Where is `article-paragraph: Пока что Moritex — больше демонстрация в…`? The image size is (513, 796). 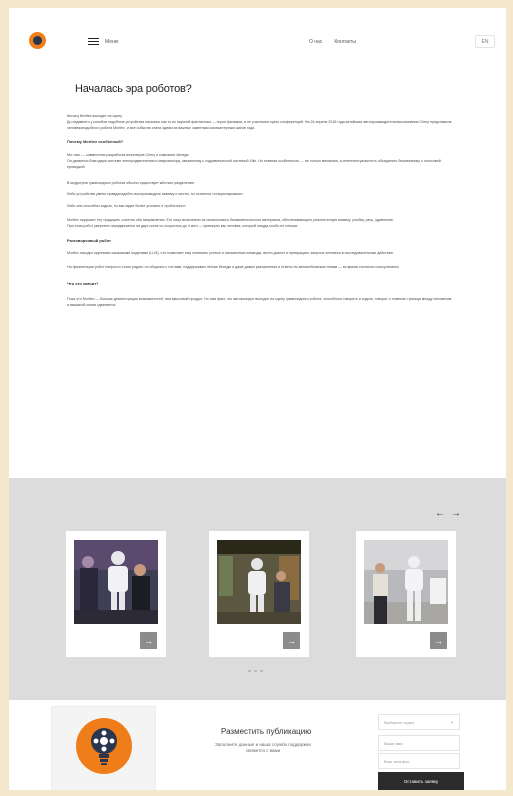 article-paragraph: Пока что Moritex — больше демонстрация в… is located at coordinates (259, 301).